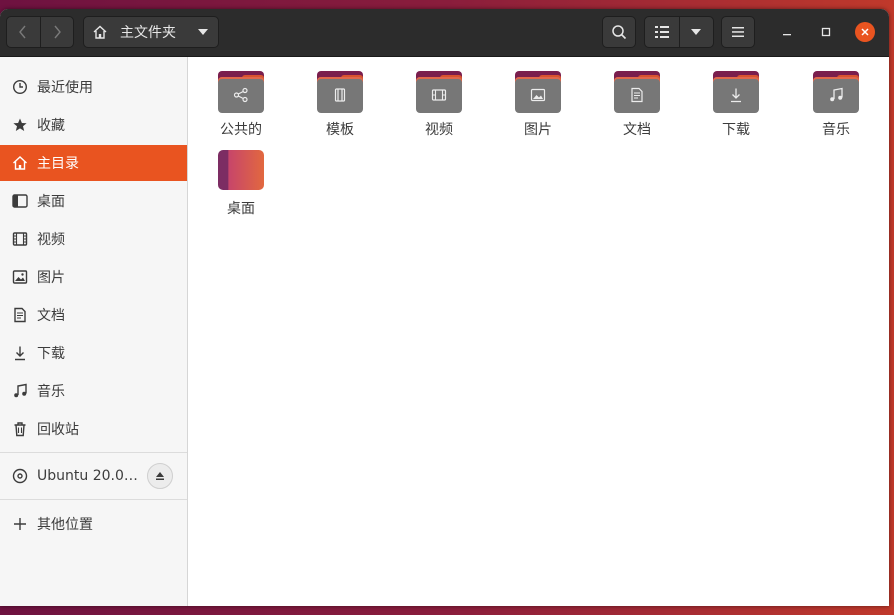 The image size is (894, 615). What do you see at coordinates (51, 316) in the screenshot?
I see `sidebar-item-label: 文档` at bounding box center [51, 316].